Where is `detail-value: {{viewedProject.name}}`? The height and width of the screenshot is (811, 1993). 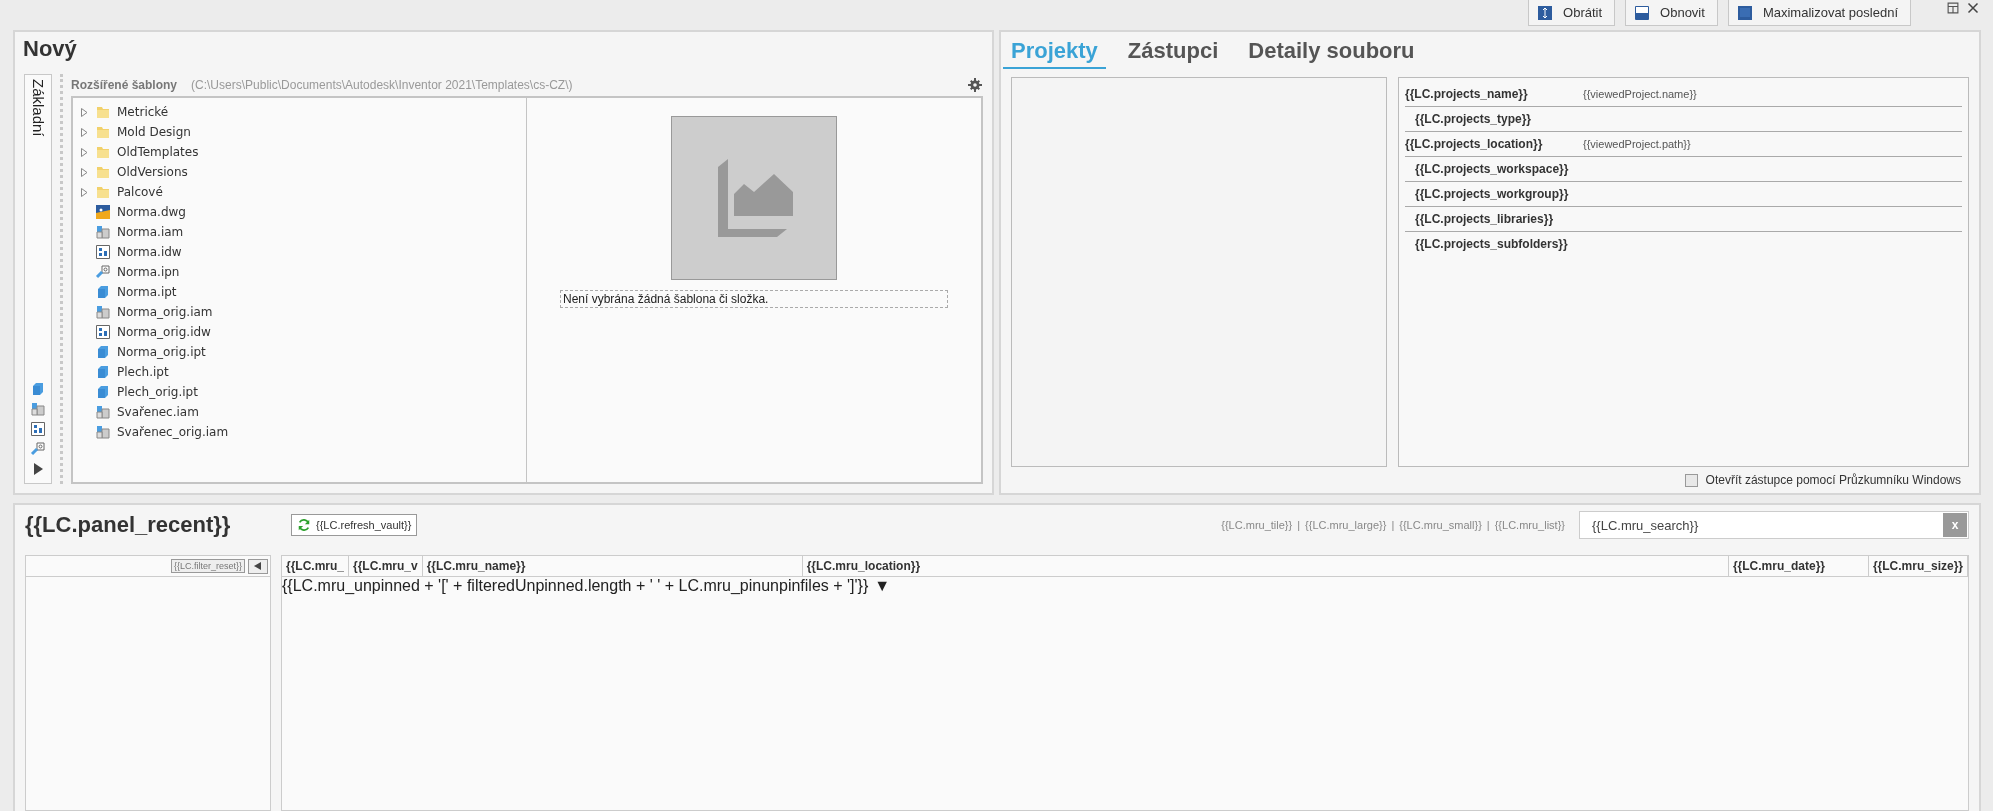 detail-value: {{viewedProject.name}} is located at coordinates (1640, 94).